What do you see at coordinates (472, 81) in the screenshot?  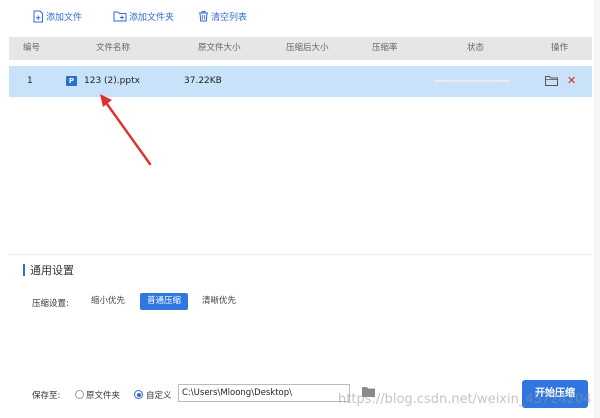 I see `status-progress-bar` at bounding box center [472, 81].